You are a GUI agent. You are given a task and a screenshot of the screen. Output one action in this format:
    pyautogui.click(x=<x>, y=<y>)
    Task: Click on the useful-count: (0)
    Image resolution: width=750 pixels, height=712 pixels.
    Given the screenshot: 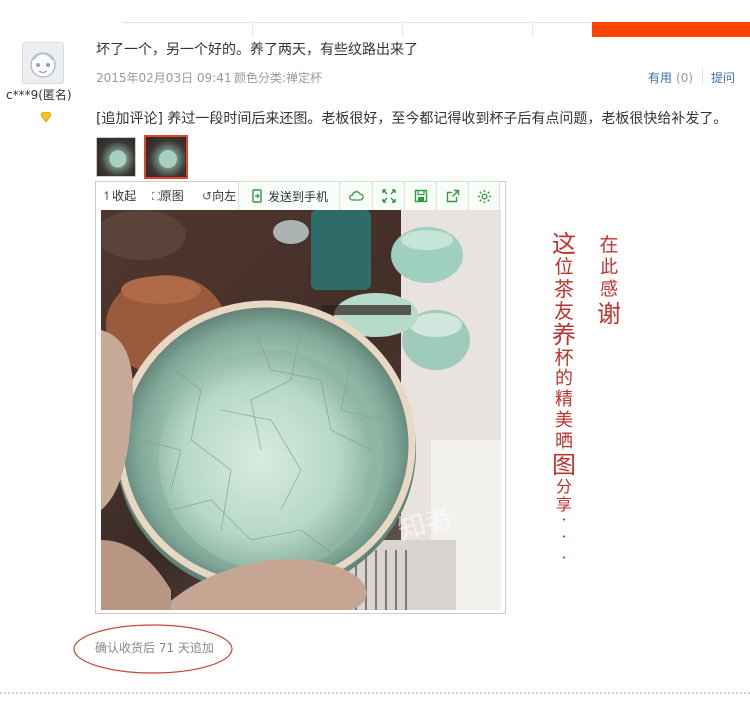 What is the action you would take?
    pyautogui.click(x=685, y=78)
    